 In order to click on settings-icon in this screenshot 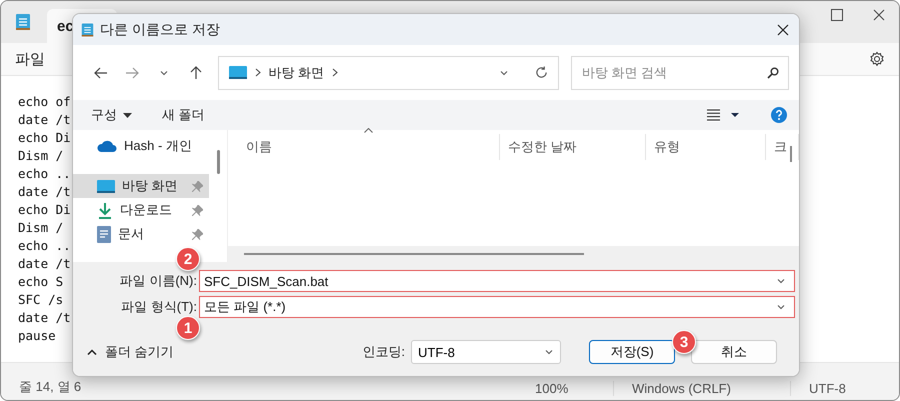, I will do `click(877, 59)`.